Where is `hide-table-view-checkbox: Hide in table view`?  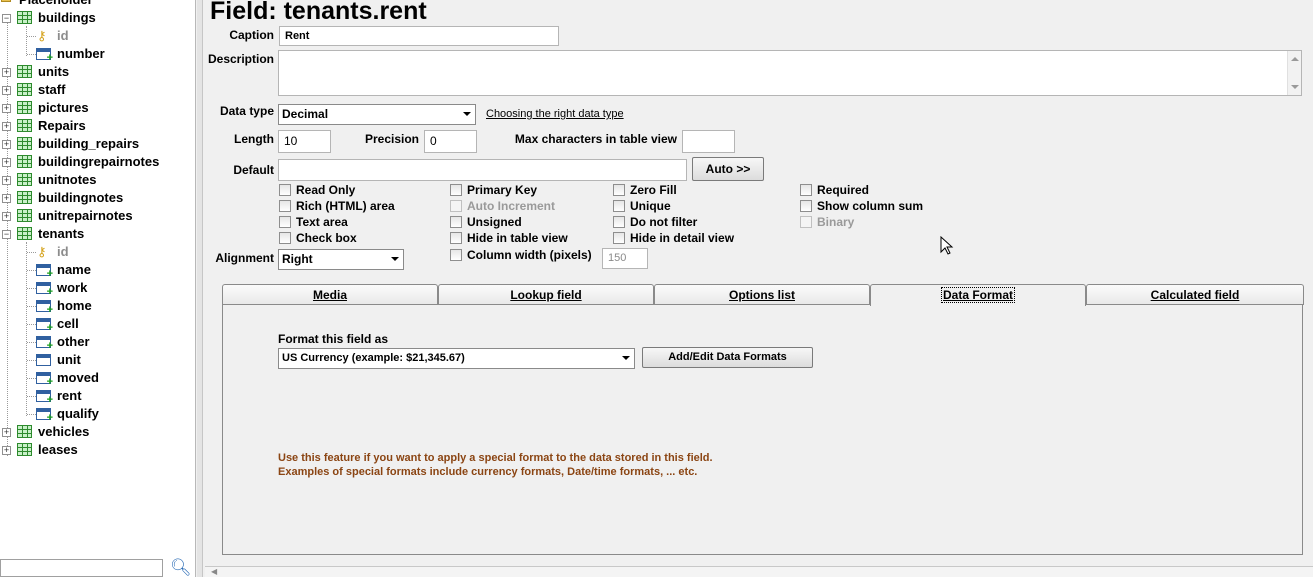
hide-table-view-checkbox: Hide in table view is located at coordinates (509, 238).